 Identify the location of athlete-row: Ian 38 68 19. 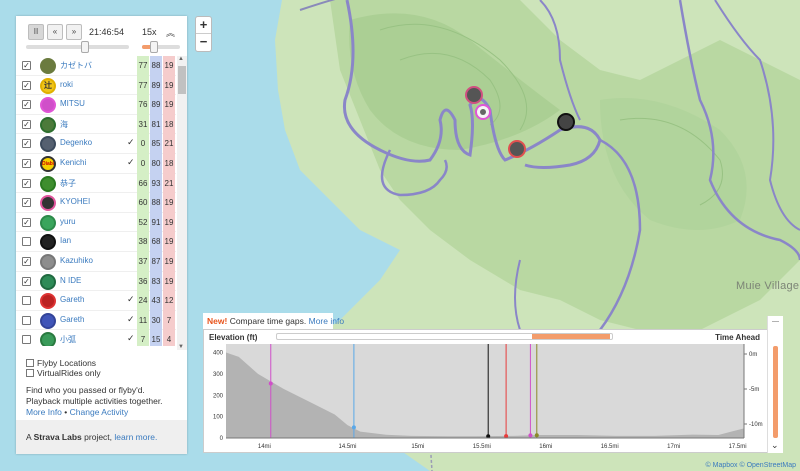
(96, 242).